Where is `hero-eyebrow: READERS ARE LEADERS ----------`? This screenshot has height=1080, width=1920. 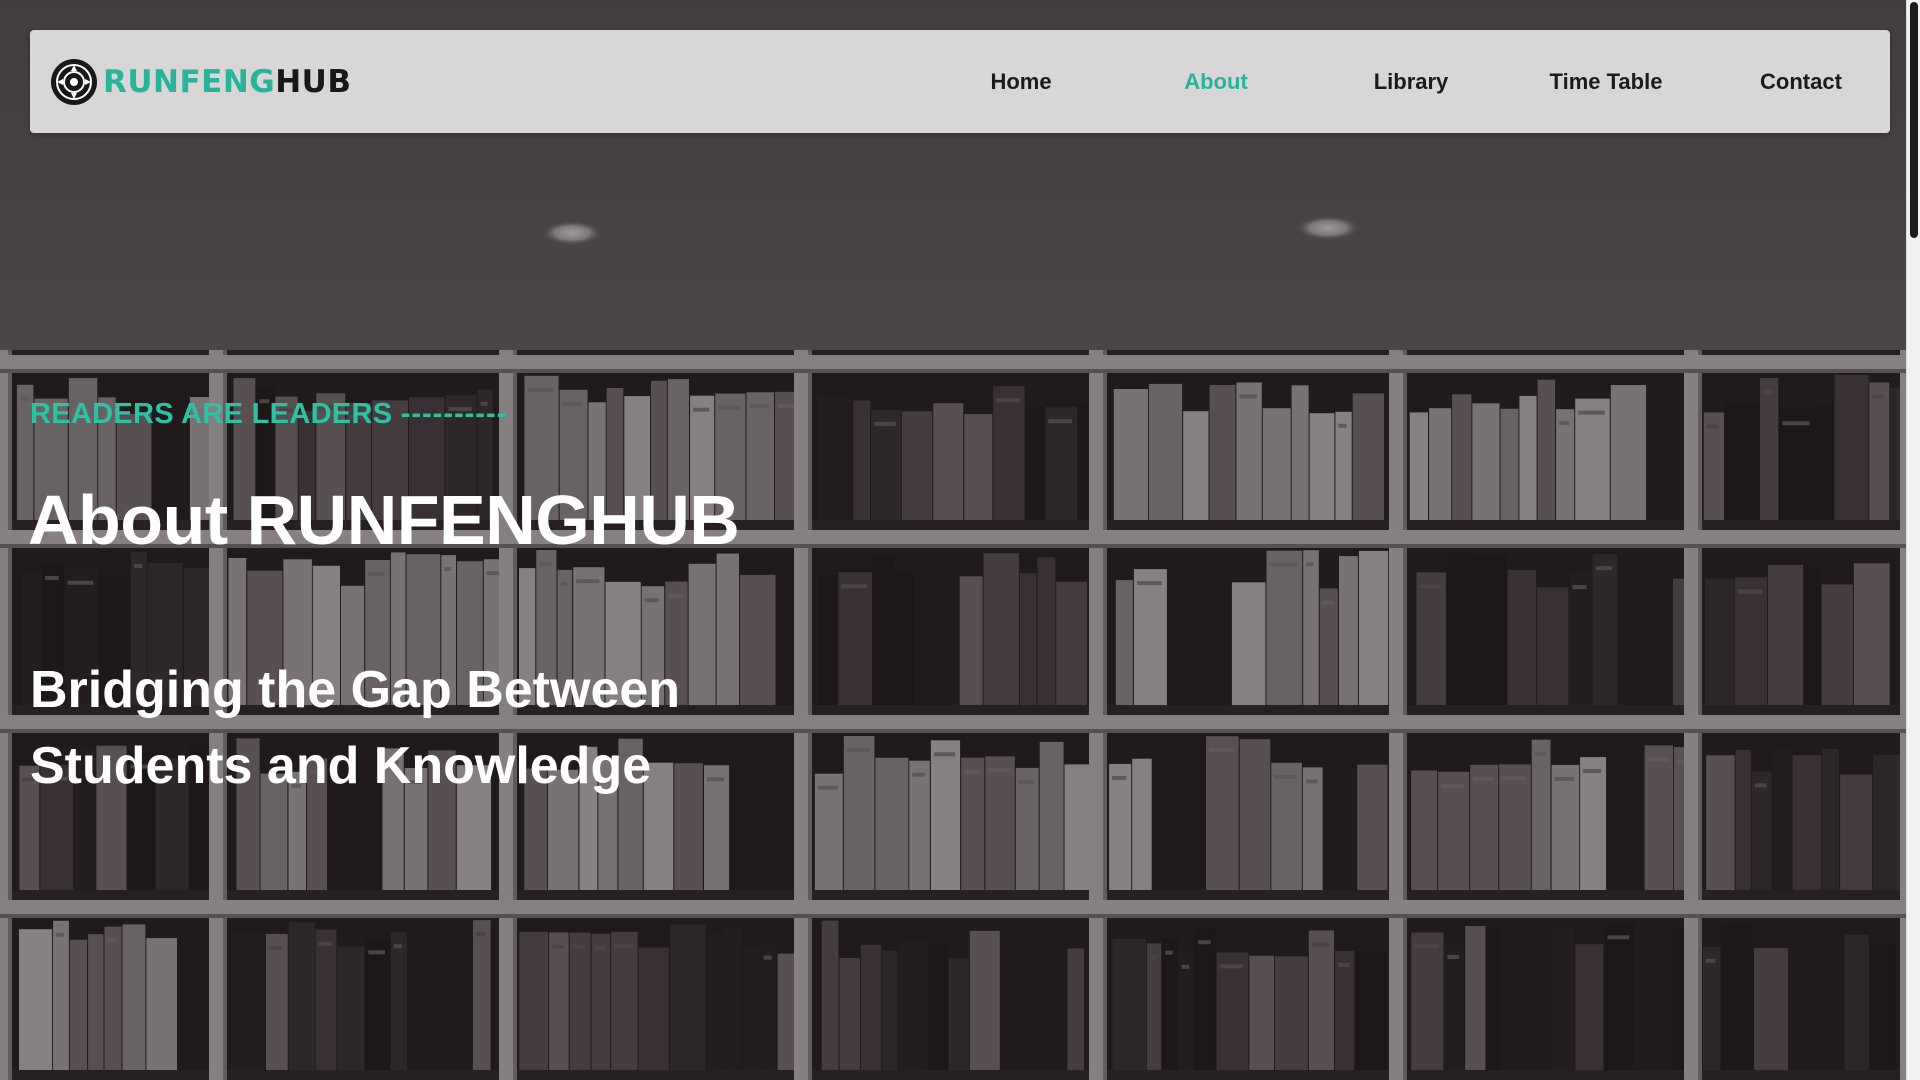 hero-eyebrow: READERS ARE LEADERS ---------- is located at coordinates (268, 414).